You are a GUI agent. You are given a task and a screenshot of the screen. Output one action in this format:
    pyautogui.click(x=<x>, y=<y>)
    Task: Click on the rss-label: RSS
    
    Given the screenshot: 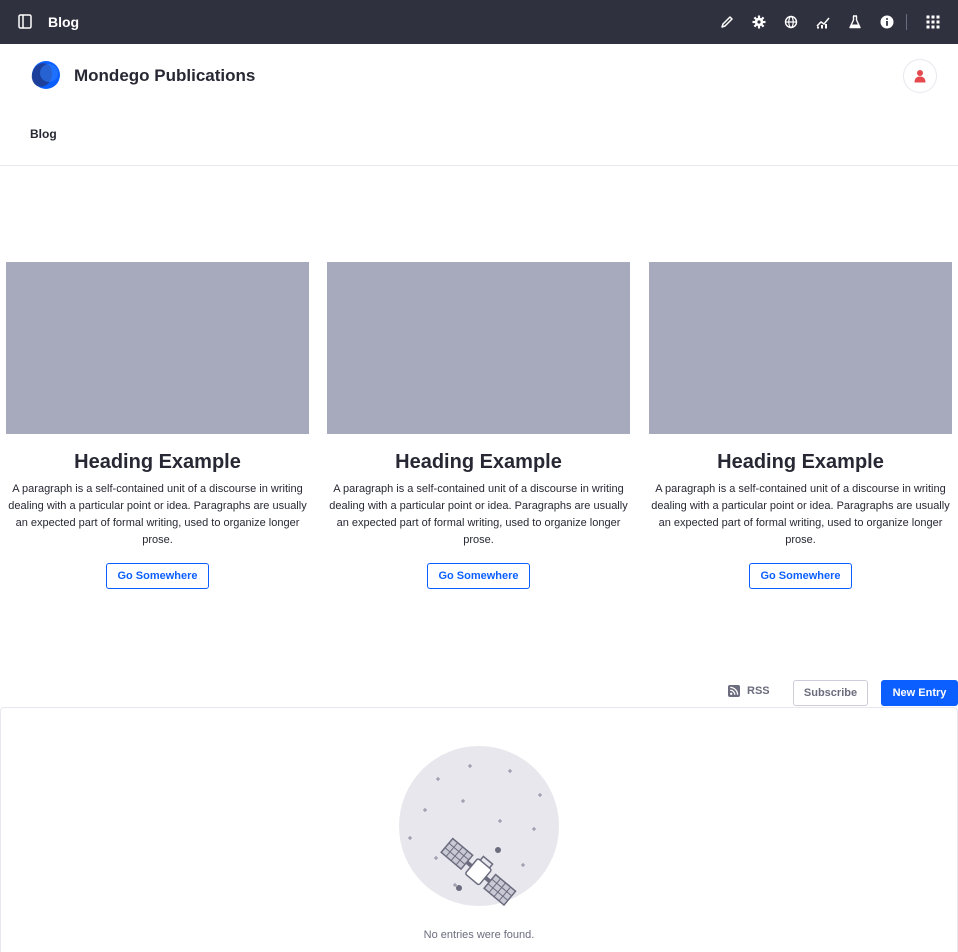 What is the action you would take?
    pyautogui.click(x=758, y=691)
    